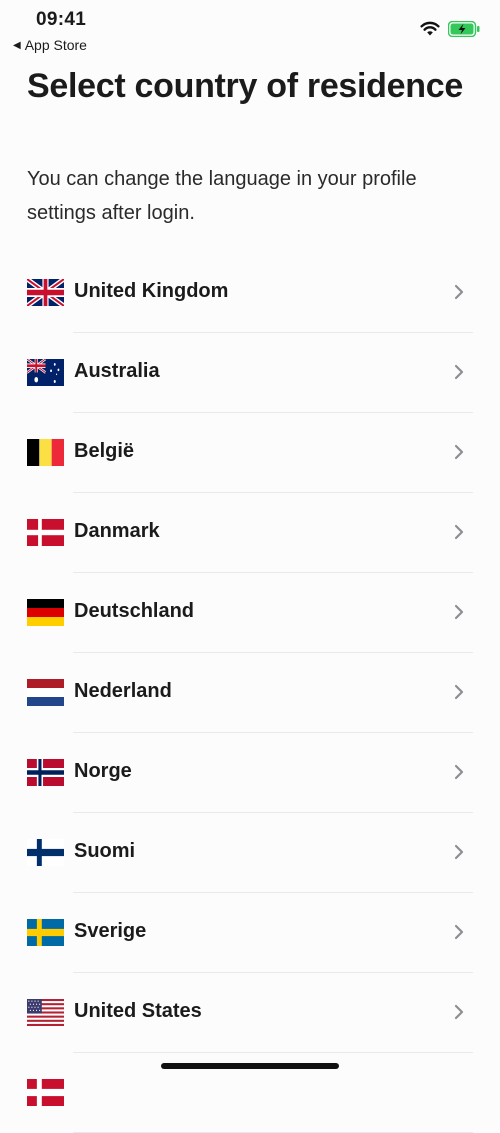 The image size is (500, 1133). What do you see at coordinates (117, 531) in the screenshot?
I see `country-name: Danmark` at bounding box center [117, 531].